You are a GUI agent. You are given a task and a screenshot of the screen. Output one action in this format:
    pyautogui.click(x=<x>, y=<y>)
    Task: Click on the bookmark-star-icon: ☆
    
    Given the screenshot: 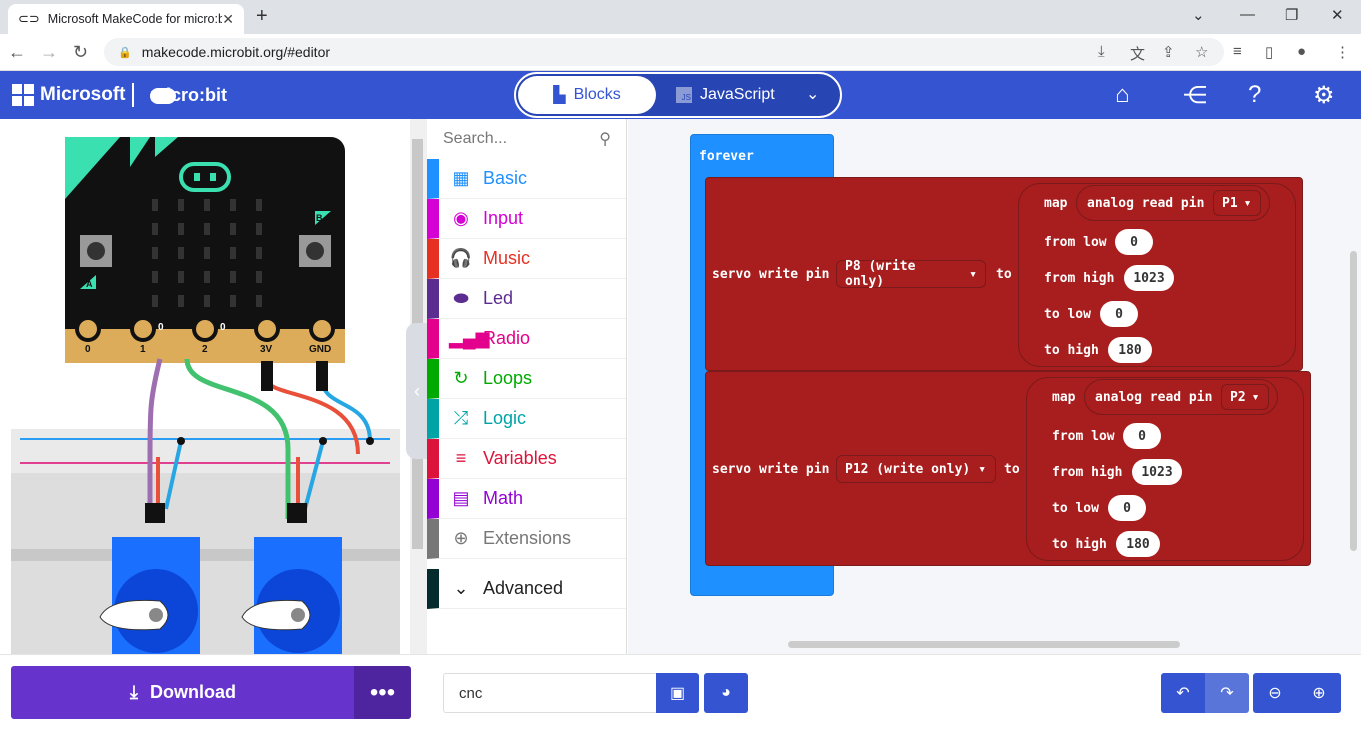 What is the action you would take?
    pyautogui.click(x=1201, y=52)
    